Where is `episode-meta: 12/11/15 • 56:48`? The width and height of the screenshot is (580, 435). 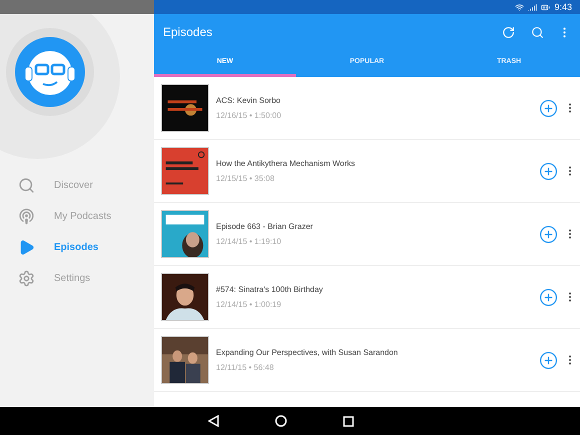
episode-meta: 12/11/15 • 56:48 is located at coordinates (245, 368).